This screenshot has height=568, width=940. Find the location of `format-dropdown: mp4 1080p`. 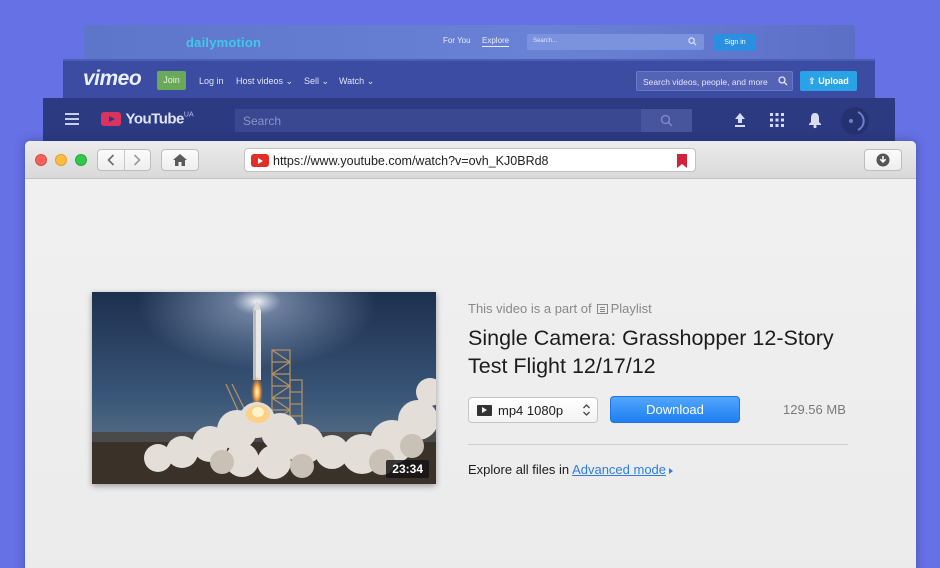

format-dropdown: mp4 1080p is located at coordinates (533, 410).